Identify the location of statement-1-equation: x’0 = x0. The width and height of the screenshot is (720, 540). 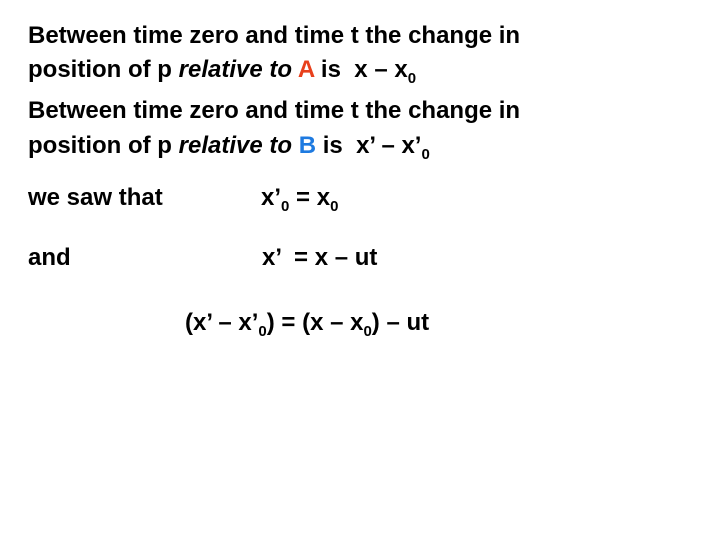
(300, 199).